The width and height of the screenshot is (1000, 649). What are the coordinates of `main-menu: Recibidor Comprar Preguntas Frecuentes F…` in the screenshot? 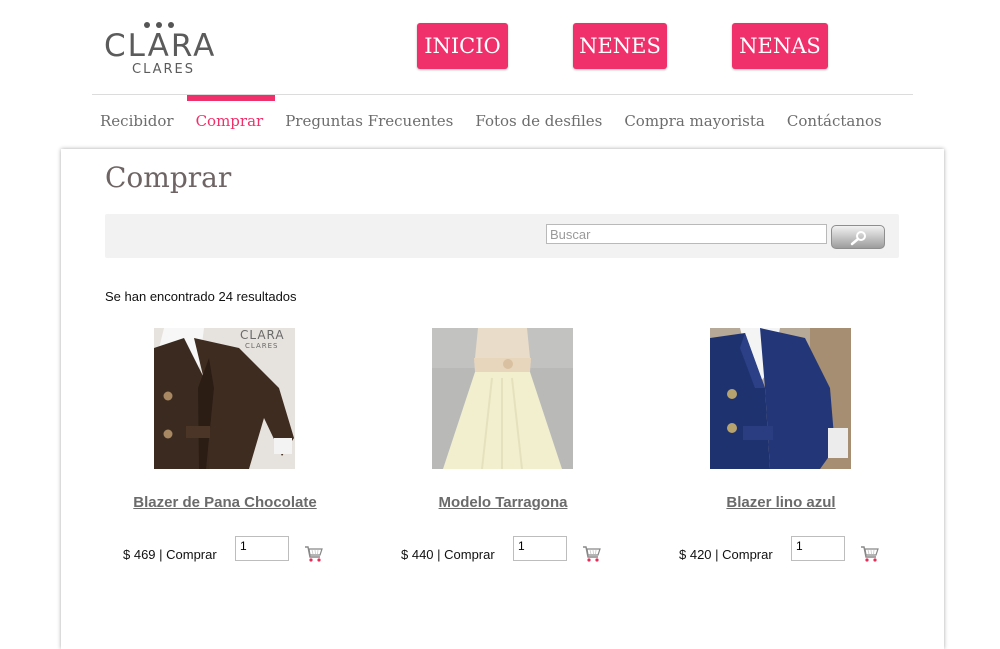 It's located at (491, 122).